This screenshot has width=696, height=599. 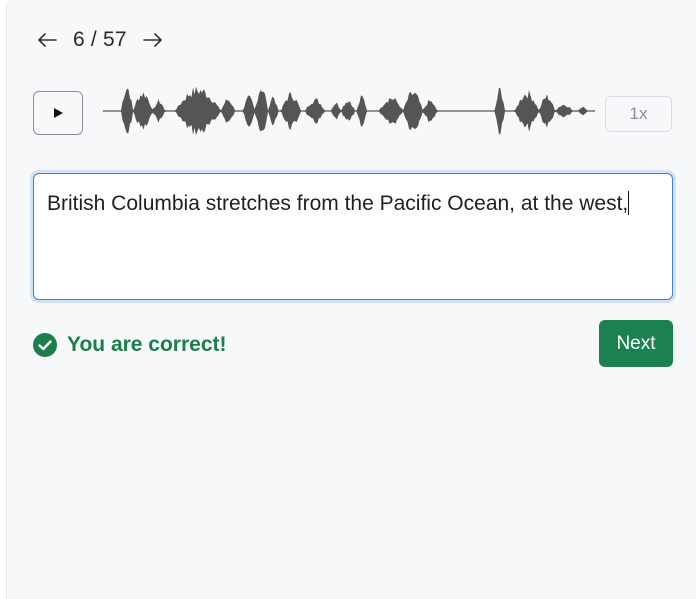 I want to click on feedback-text: You are correct!, so click(x=147, y=344).